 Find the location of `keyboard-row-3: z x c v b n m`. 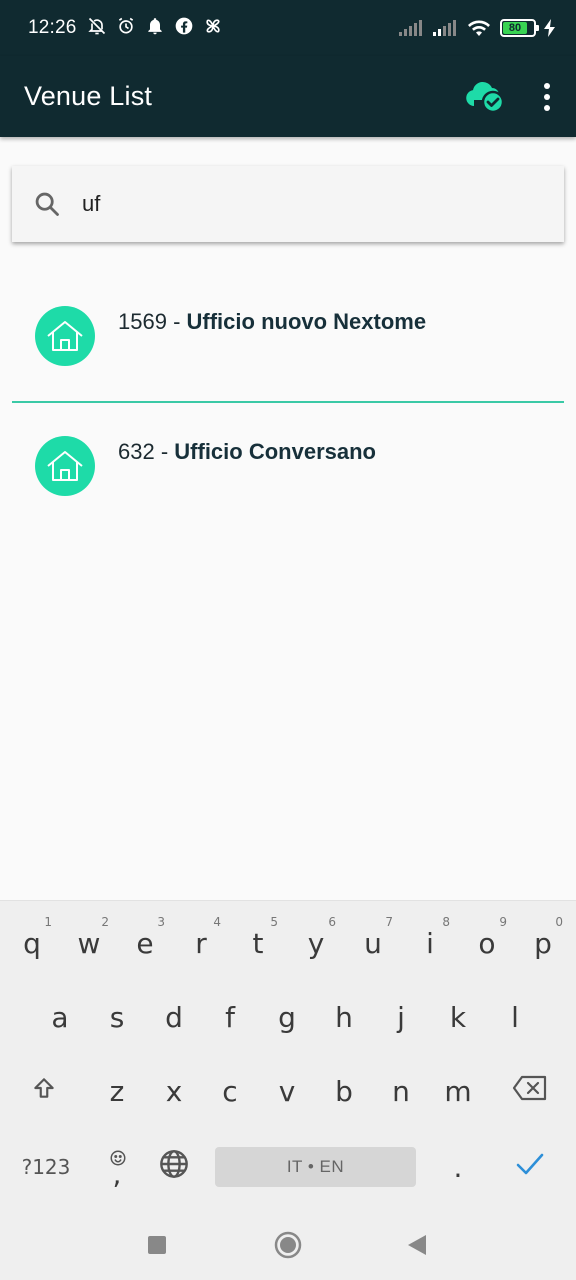

keyboard-row-3: z x c v b n m is located at coordinates (288, 1091).